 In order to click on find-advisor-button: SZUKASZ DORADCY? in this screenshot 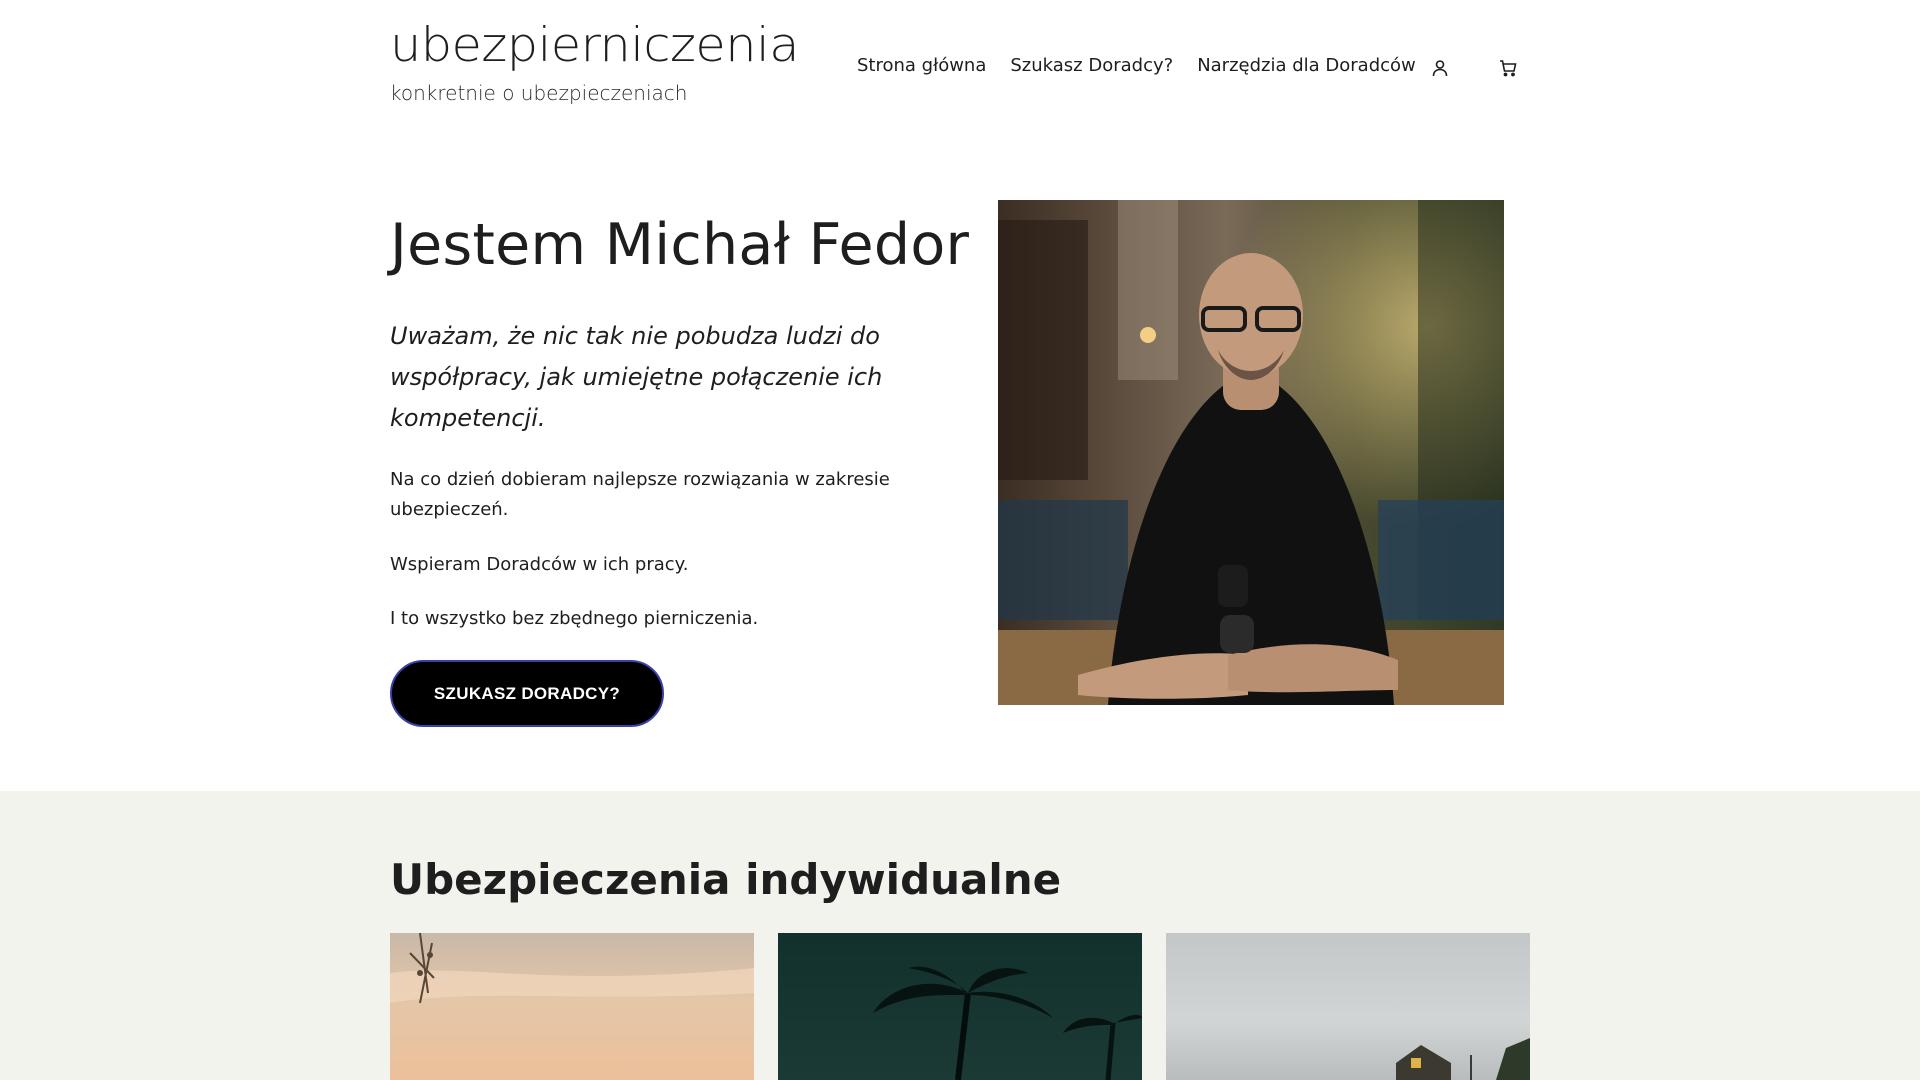, I will do `click(527, 693)`.